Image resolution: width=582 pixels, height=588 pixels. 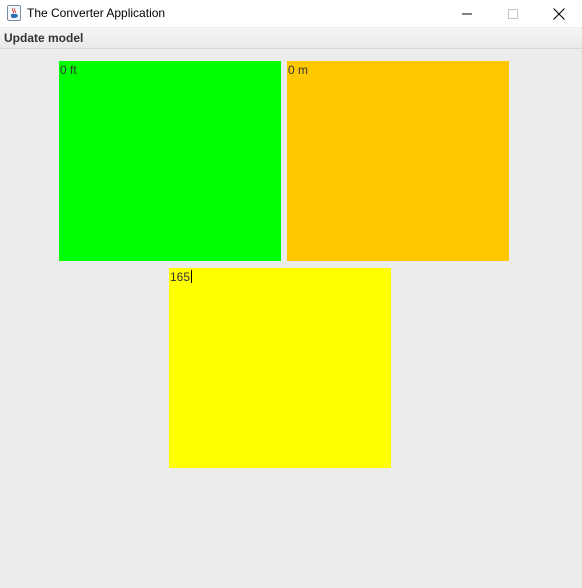 I want to click on minimize-icon, so click(x=467, y=13).